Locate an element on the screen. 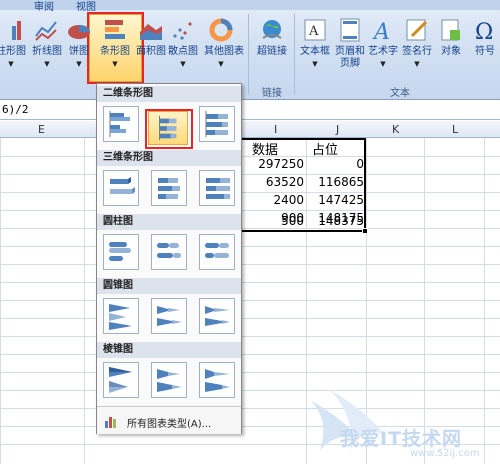  symbol-label: 符号 is located at coordinates (485, 51).